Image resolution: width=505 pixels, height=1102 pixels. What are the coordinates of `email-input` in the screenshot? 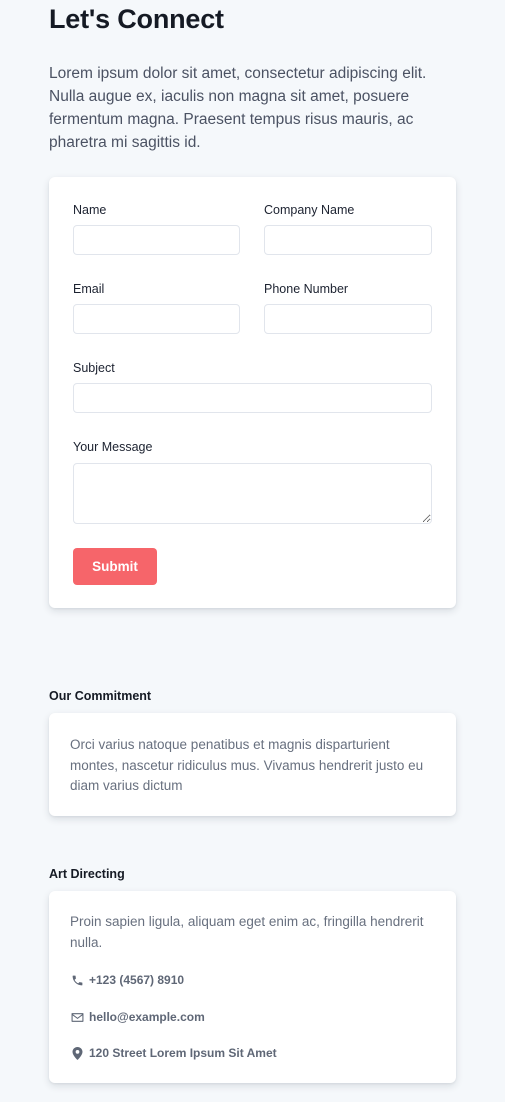 It's located at (156, 319).